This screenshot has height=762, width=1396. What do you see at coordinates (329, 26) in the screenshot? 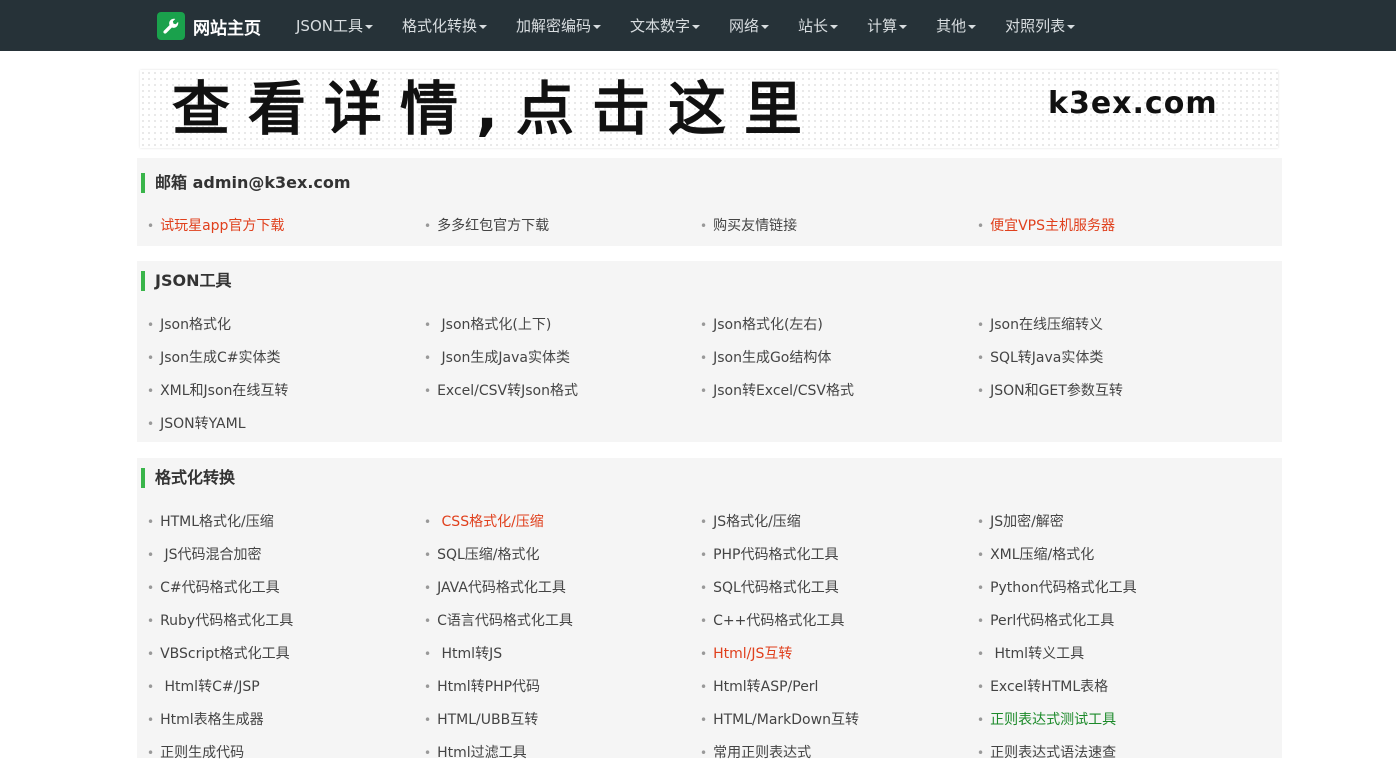
I see `menu-label: JSON工具` at bounding box center [329, 26].